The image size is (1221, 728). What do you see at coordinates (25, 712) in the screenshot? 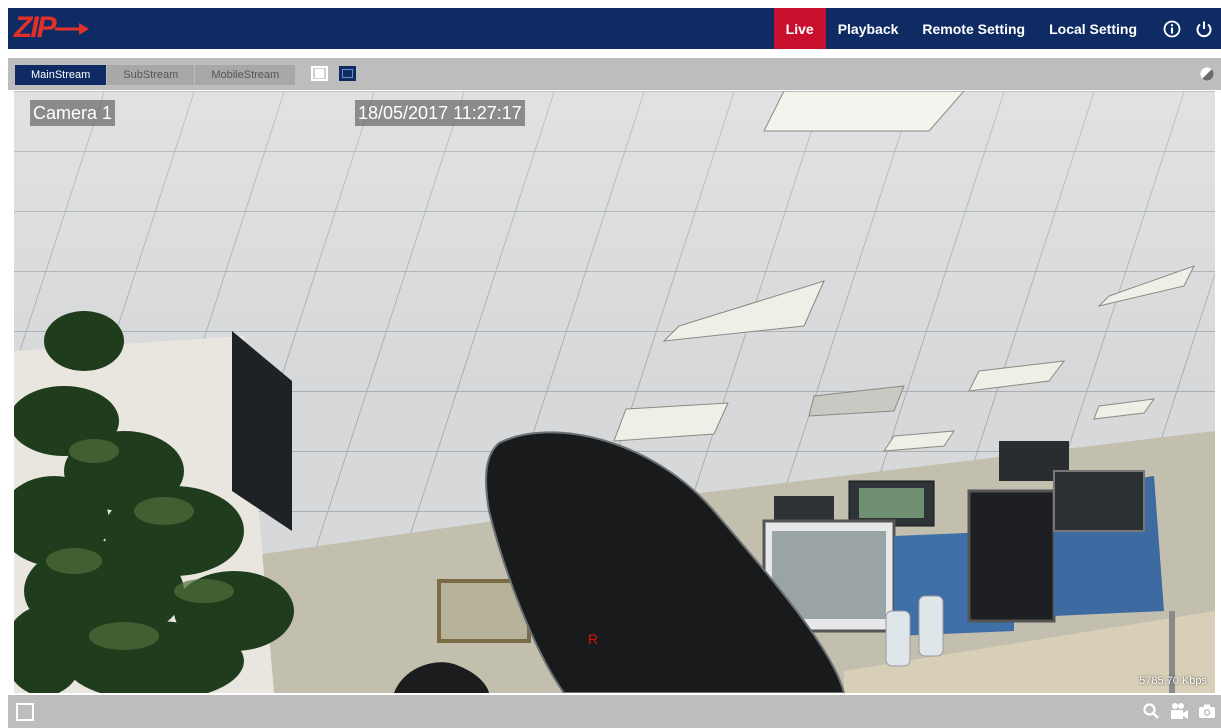
I see `fullscreen-icon` at bounding box center [25, 712].